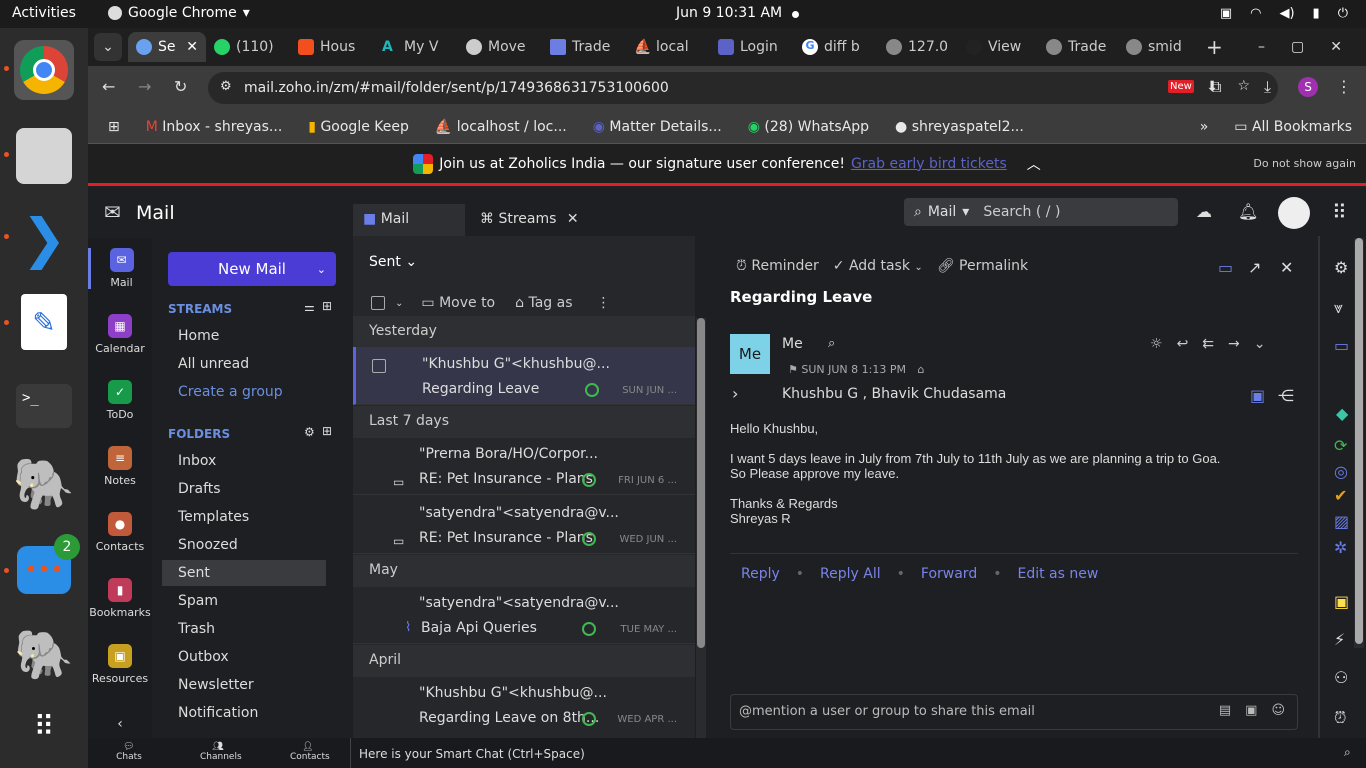 The width and height of the screenshot is (1366, 768). Describe the element at coordinates (47, 567) in the screenshot. I see `chat-dock-icon: ••• 2` at that location.